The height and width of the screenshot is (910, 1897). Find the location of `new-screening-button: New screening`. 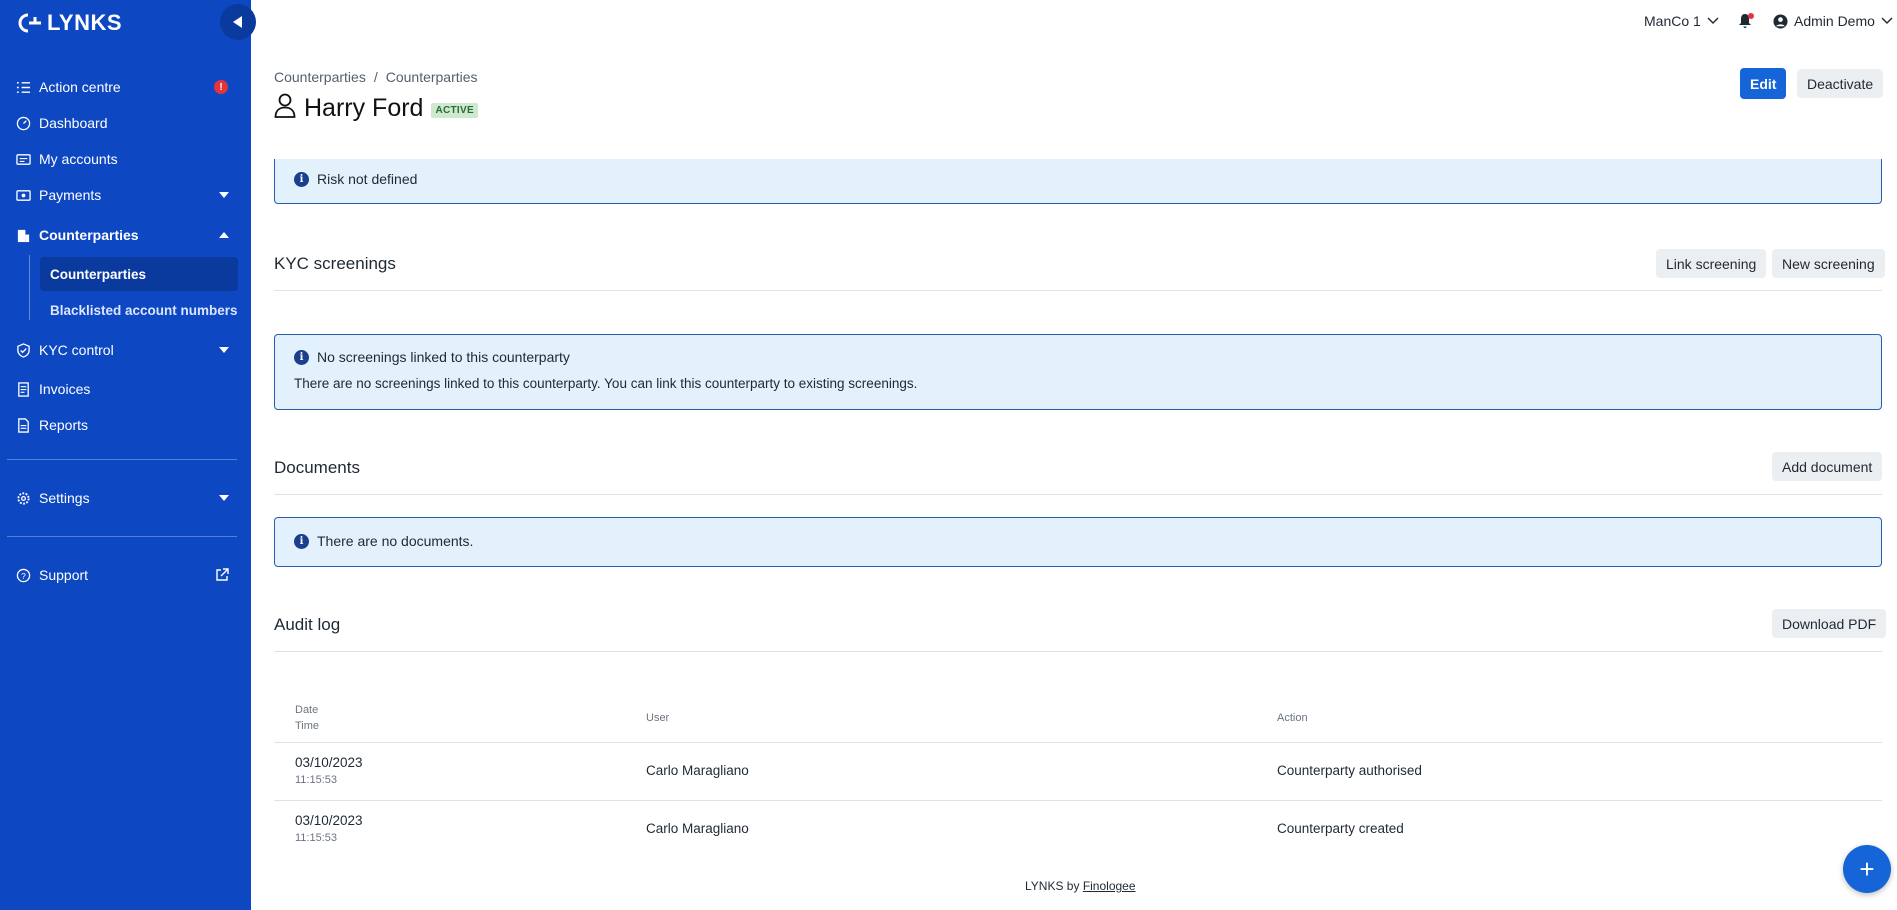

new-screening-button: New screening is located at coordinates (1828, 263).